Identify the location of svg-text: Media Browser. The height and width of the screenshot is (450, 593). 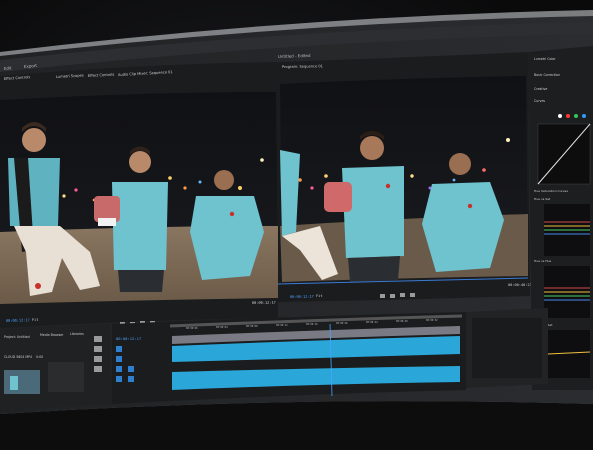
(52, 335).